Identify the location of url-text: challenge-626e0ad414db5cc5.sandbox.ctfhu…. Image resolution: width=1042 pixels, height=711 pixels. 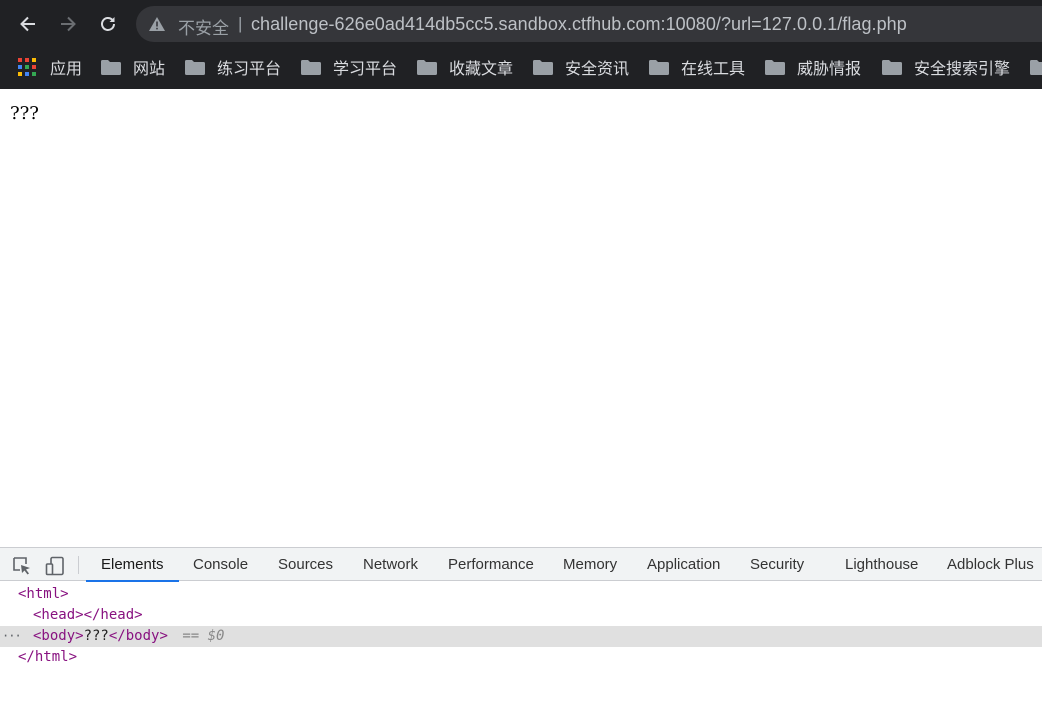
(579, 24).